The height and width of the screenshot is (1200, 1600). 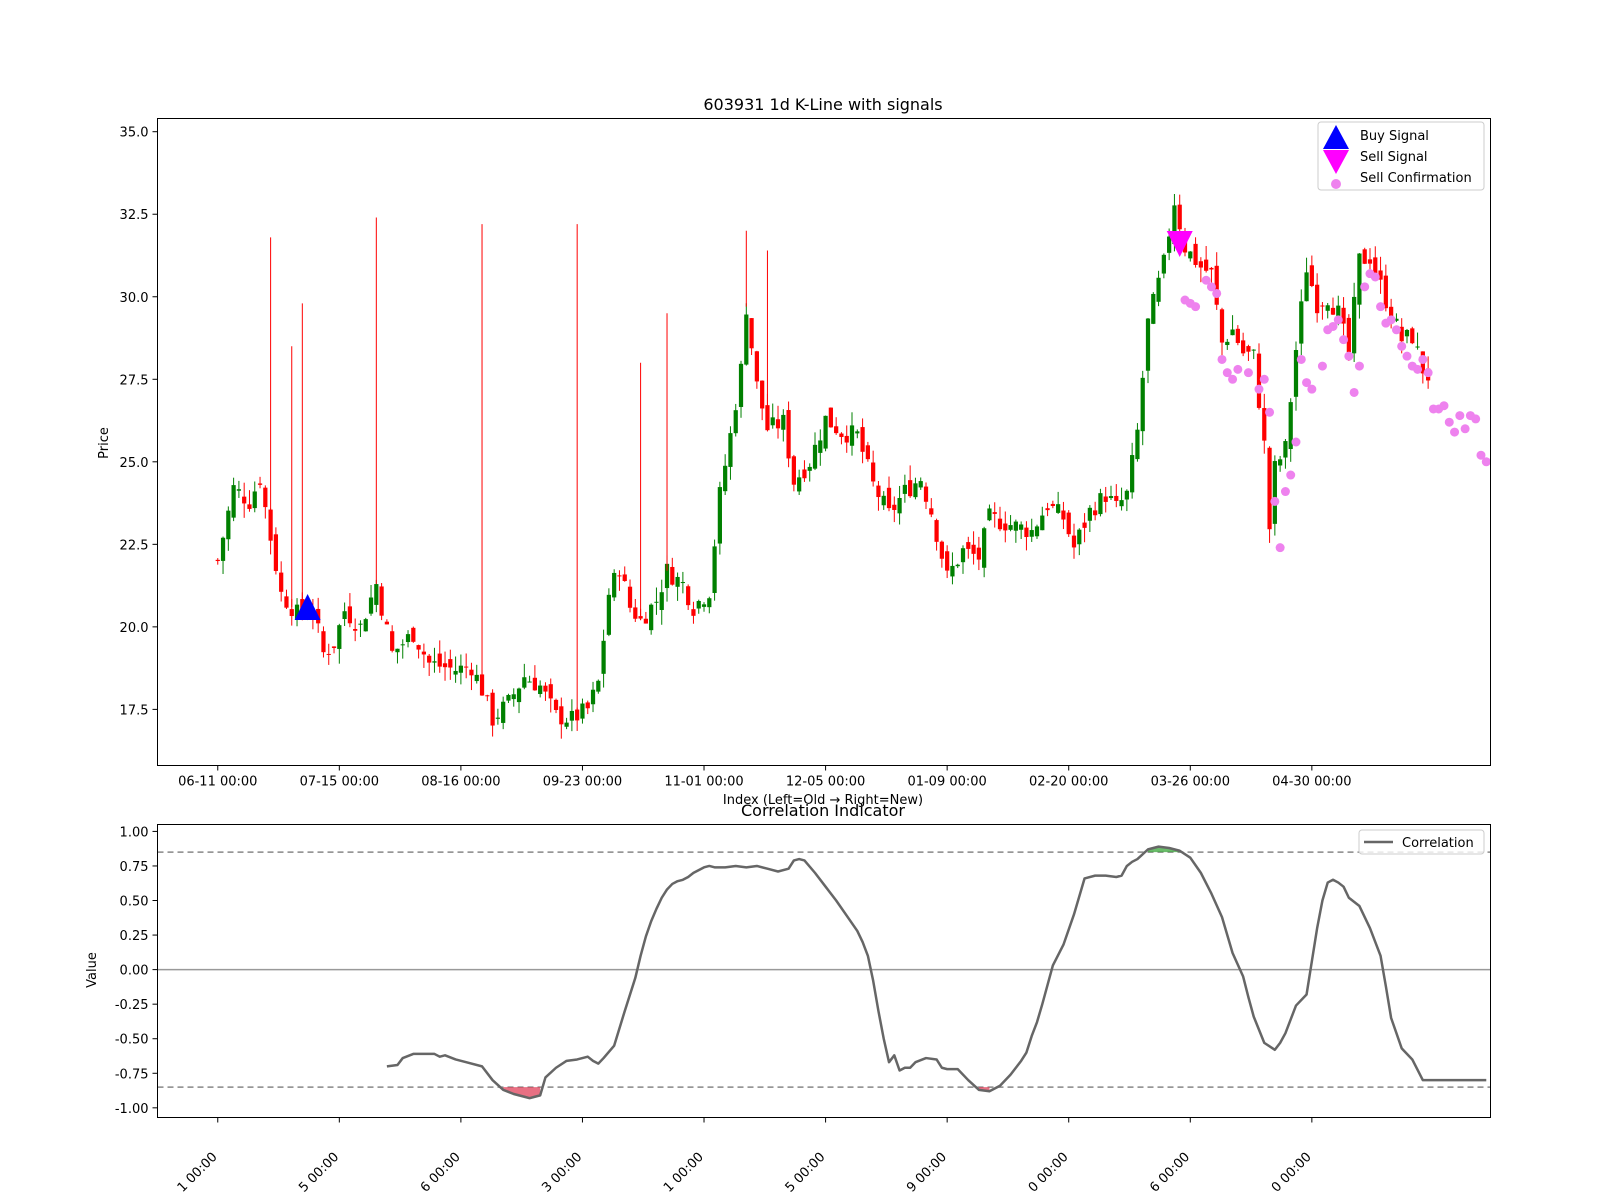 I want to click on kline-legend: Buy Signal Sell Signal Sell Confirmation, so click(x=1401, y=156).